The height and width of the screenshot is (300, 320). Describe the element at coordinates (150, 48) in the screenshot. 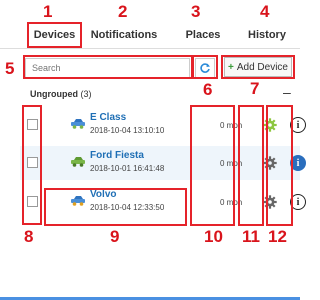

I see `tabs-divider` at that location.